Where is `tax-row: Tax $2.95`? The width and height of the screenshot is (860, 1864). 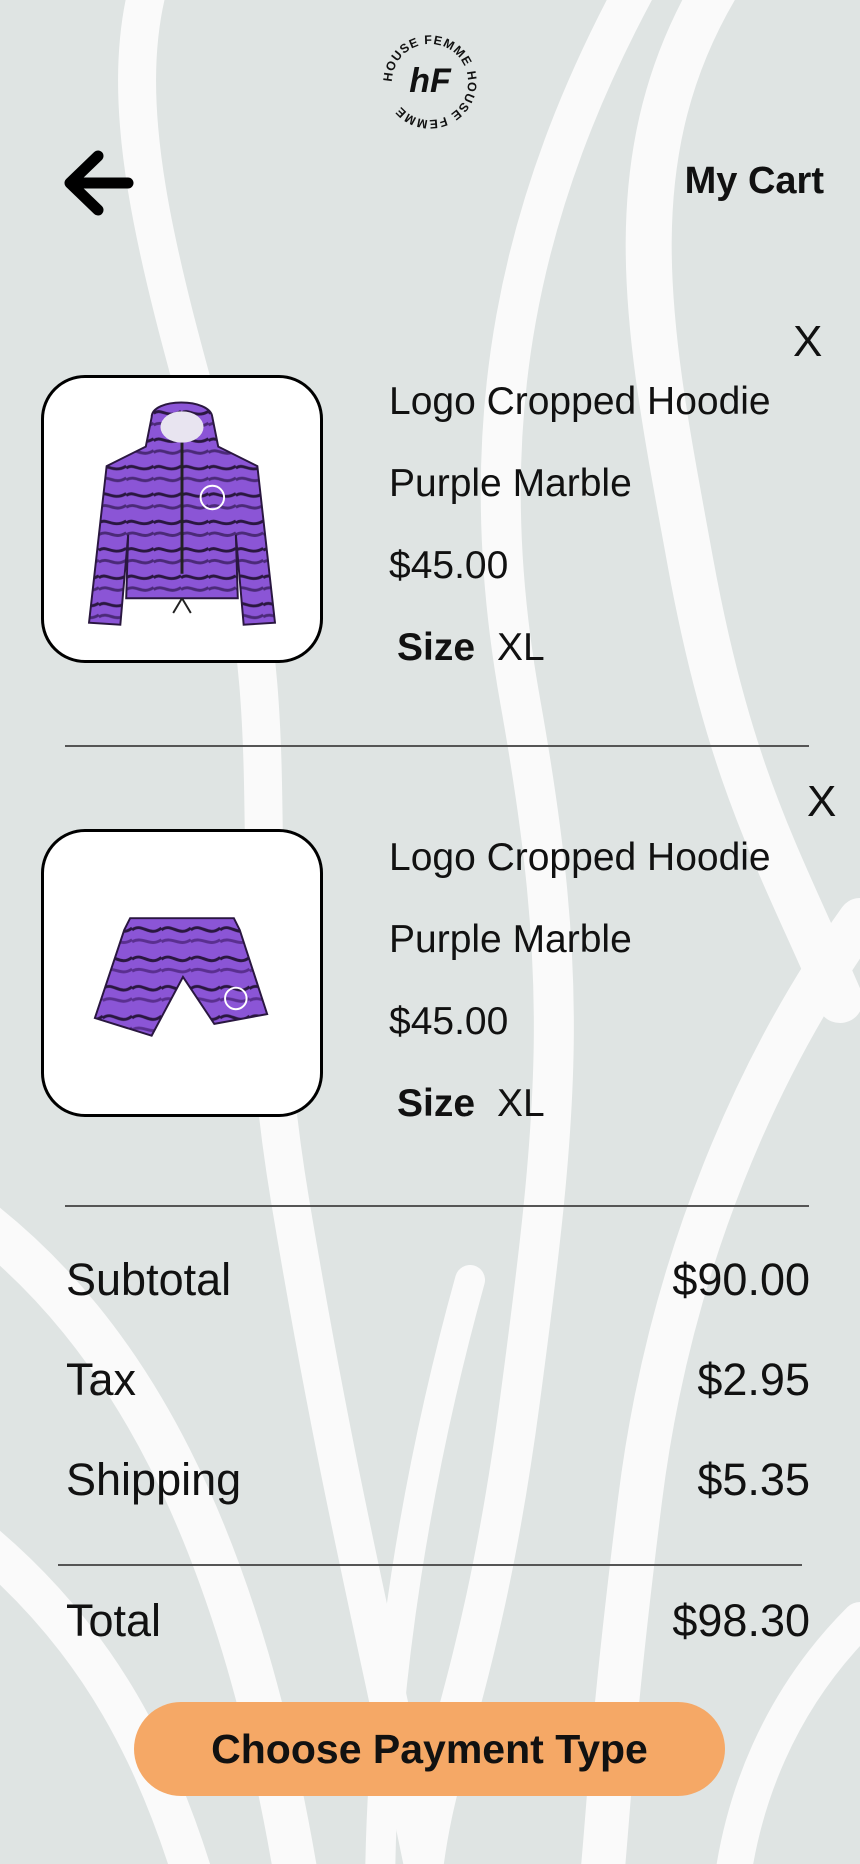
tax-row: Tax $2.95 is located at coordinates (438, 1380).